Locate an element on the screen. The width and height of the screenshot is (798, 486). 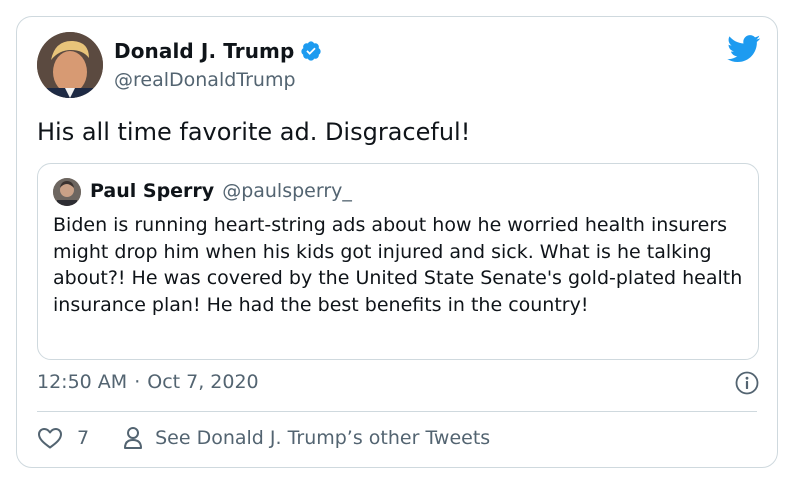
like-count: 7 is located at coordinates (83, 438).